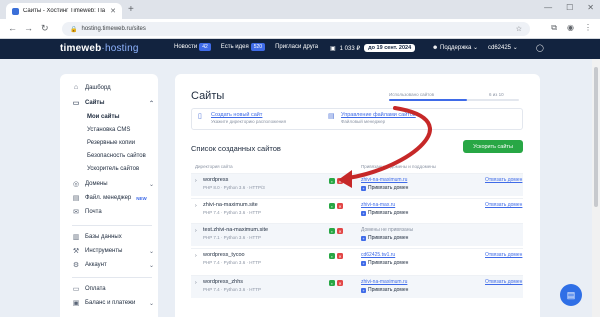 Image resolution: width=600 pixels, height=317 pixels. Describe the element at coordinates (141, 198) in the screenshot. I see `new-badge: NEW` at that location.